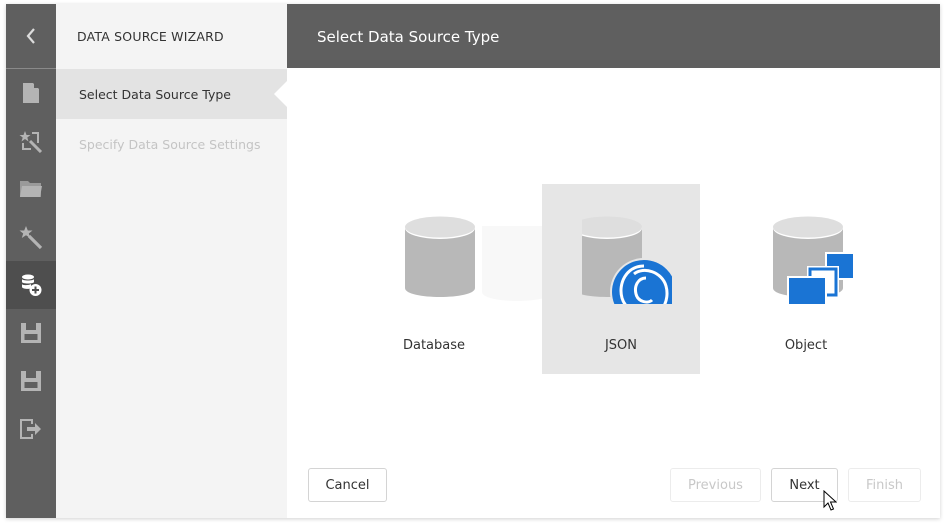 This screenshot has width=946, height=526. I want to click on previous-button: Previous, so click(715, 485).